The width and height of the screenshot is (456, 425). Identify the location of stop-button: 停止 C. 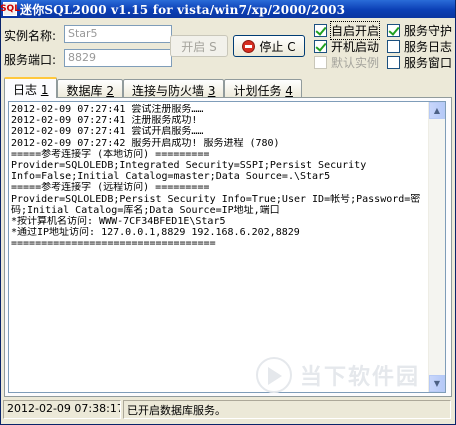
(269, 46).